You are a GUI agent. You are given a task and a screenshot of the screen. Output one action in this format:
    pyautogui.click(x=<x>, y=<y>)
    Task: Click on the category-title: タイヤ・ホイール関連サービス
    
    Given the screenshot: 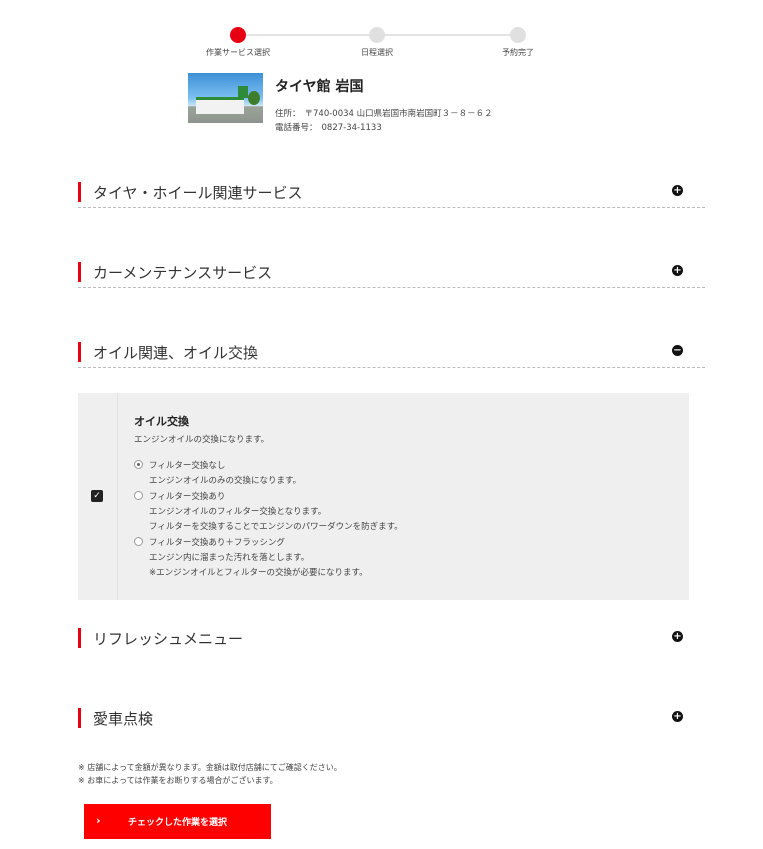 What is the action you would take?
    pyautogui.click(x=198, y=193)
    